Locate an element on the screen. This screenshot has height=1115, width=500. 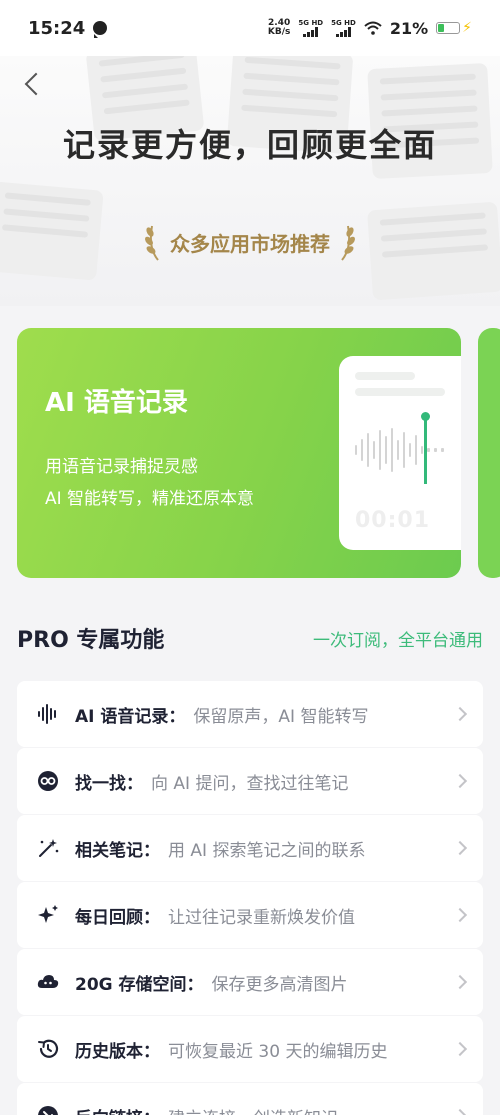
pro-feature-row: 反向链接： 建立连接，创造新知识 is located at coordinates (250, 1099).